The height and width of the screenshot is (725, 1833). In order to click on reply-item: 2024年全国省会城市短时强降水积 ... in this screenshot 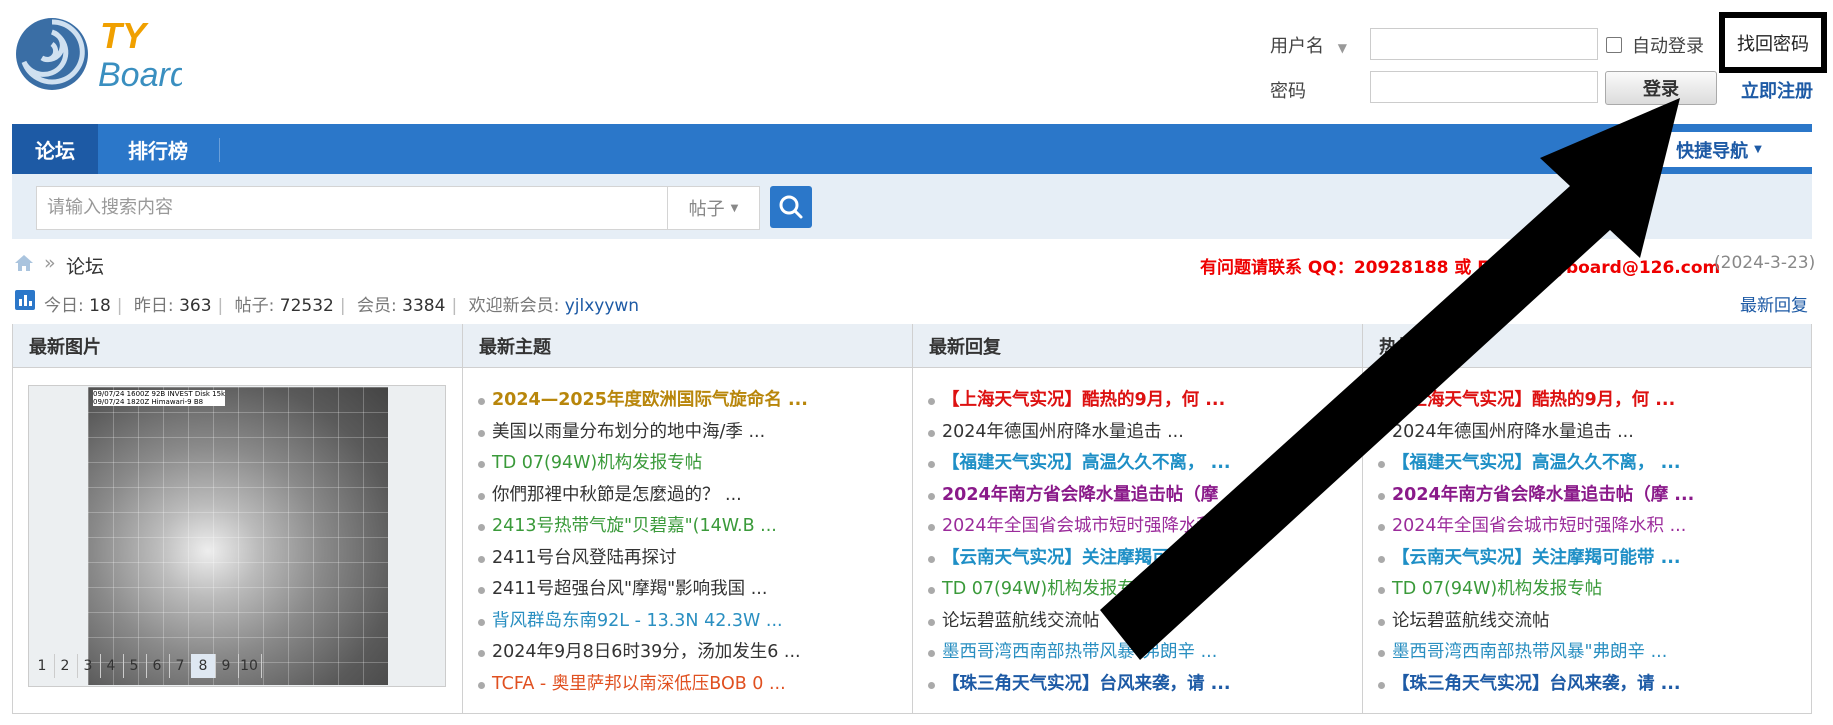, I will do `click(1140, 527)`.